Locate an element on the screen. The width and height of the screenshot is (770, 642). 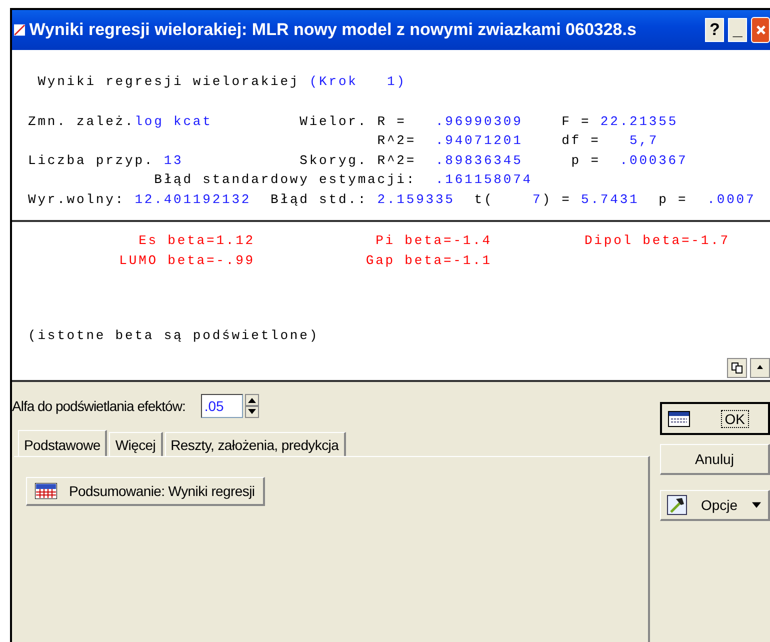
beta-text: Gap beta=-1.1 is located at coordinates (429, 261).